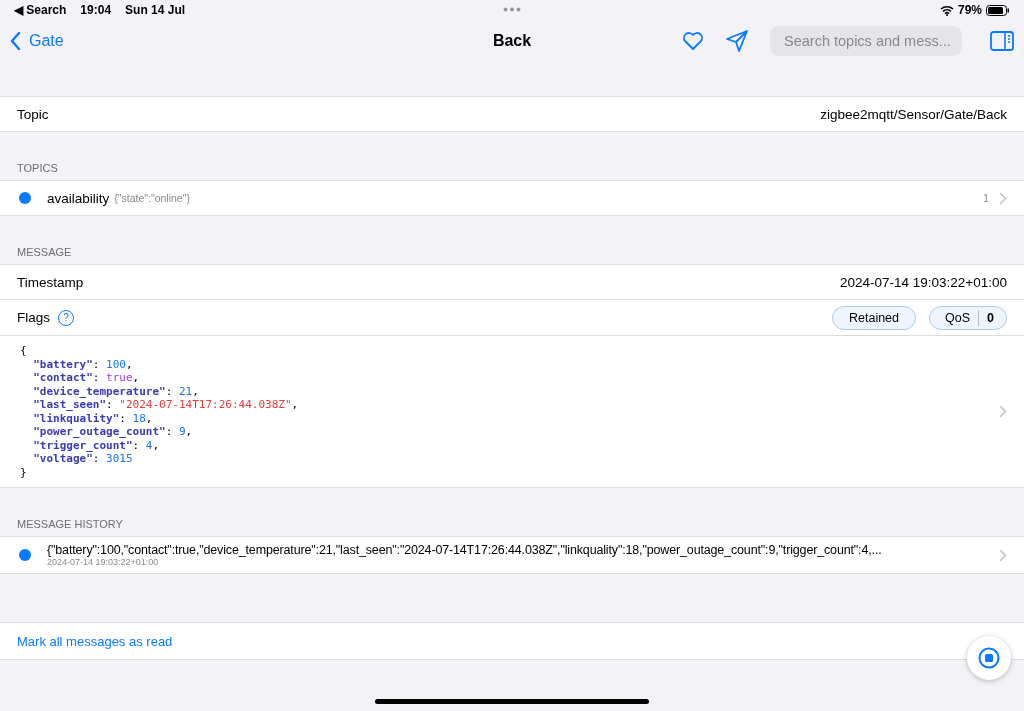 The height and width of the screenshot is (711, 1024). I want to click on nav-title: Back, so click(512, 41).